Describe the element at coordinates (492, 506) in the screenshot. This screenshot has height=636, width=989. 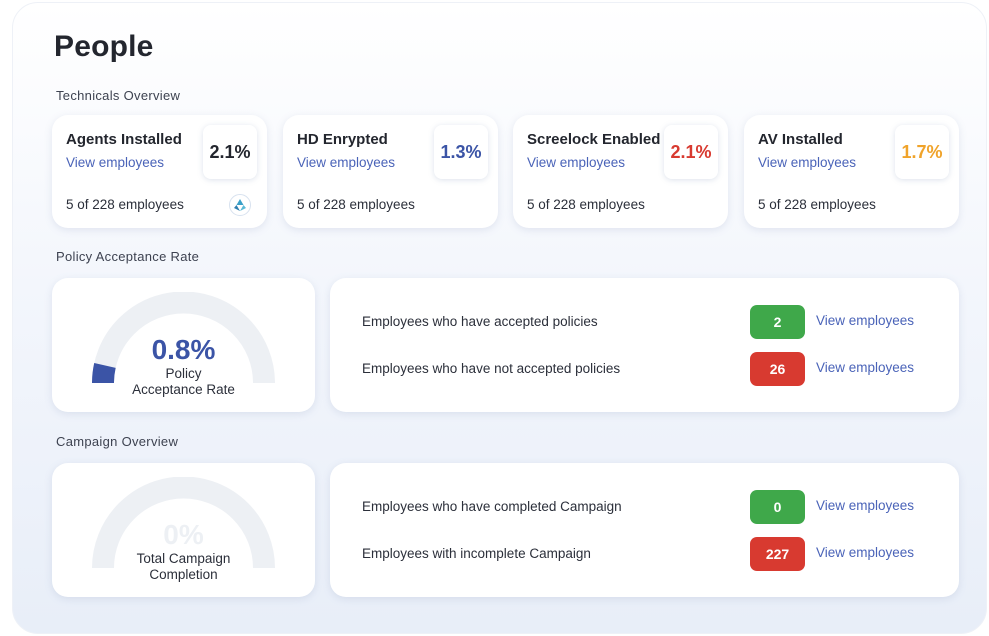
I see `stat-label: Employees who have completed Campaign` at that location.